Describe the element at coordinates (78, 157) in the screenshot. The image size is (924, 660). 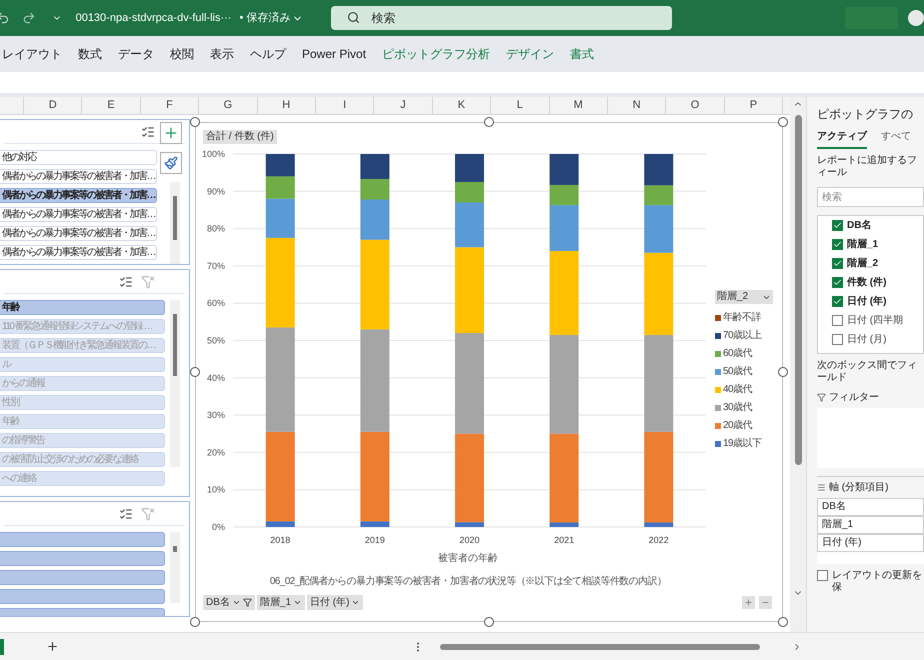
I see `slicer-item: 他の対応` at that location.